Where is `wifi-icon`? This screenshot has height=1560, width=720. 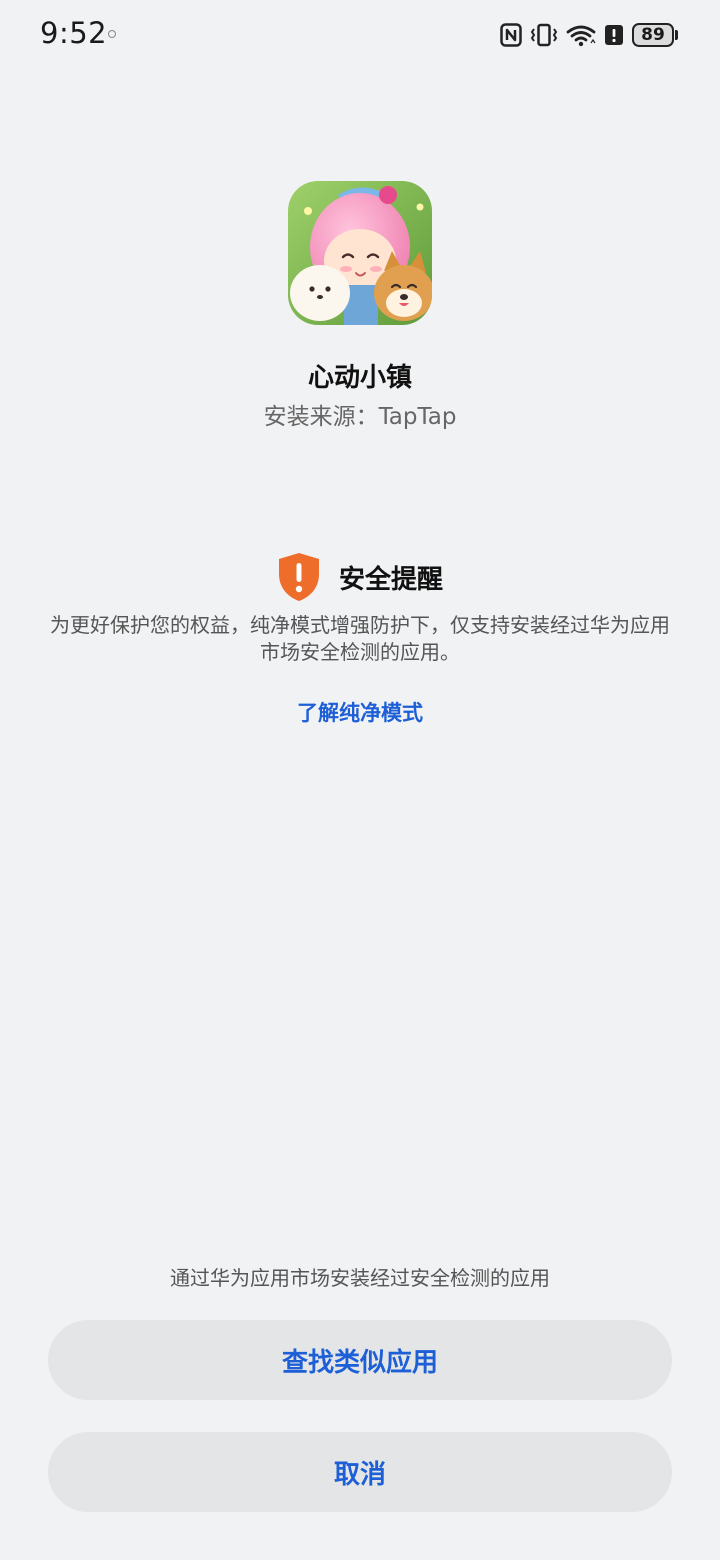
wifi-icon is located at coordinates (581, 36).